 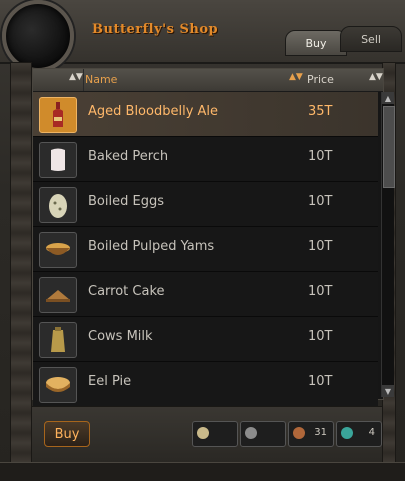 I want to click on window-bottom-edge, so click(x=202, y=471).